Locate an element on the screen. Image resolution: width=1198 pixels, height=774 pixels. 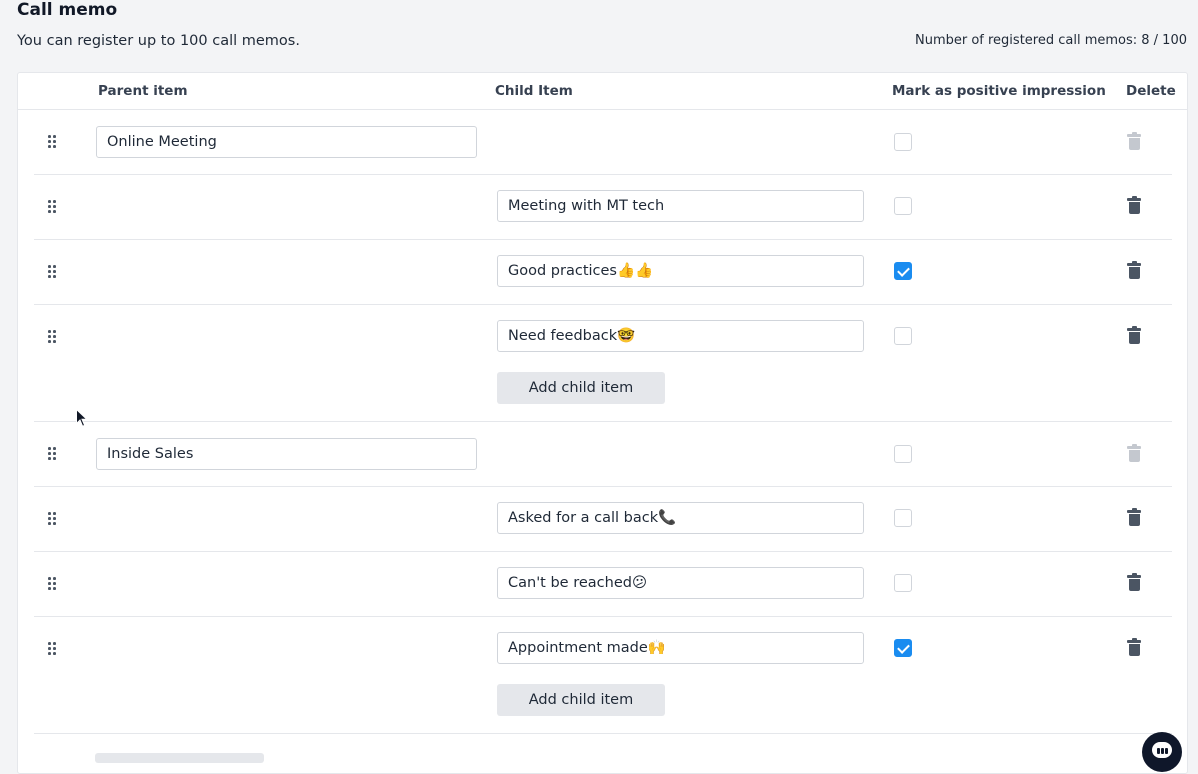
child-row: Meeting with MT tech is located at coordinates (603, 207).